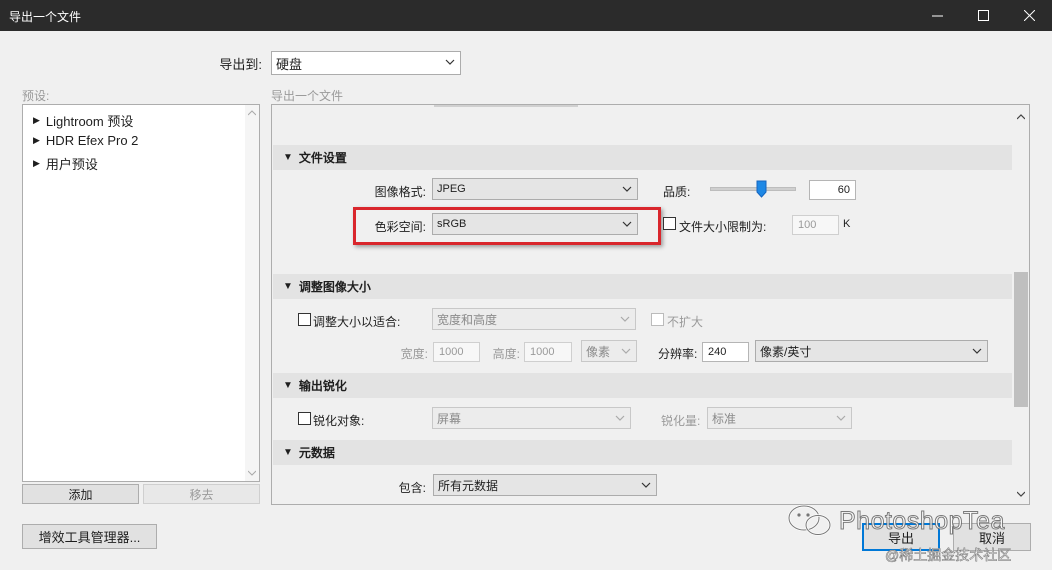 Image resolution: width=1052 pixels, height=570 pixels. Describe the element at coordinates (548, 352) in the screenshot. I see `height-input: 1000` at that location.